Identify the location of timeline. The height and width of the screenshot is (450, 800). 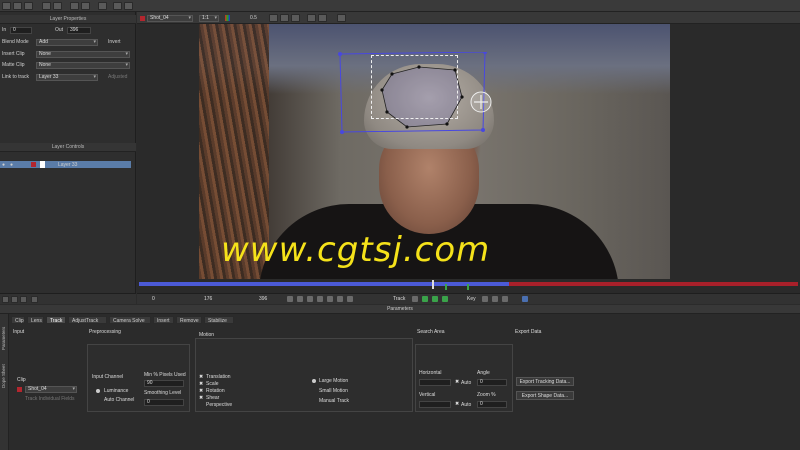
(468, 286).